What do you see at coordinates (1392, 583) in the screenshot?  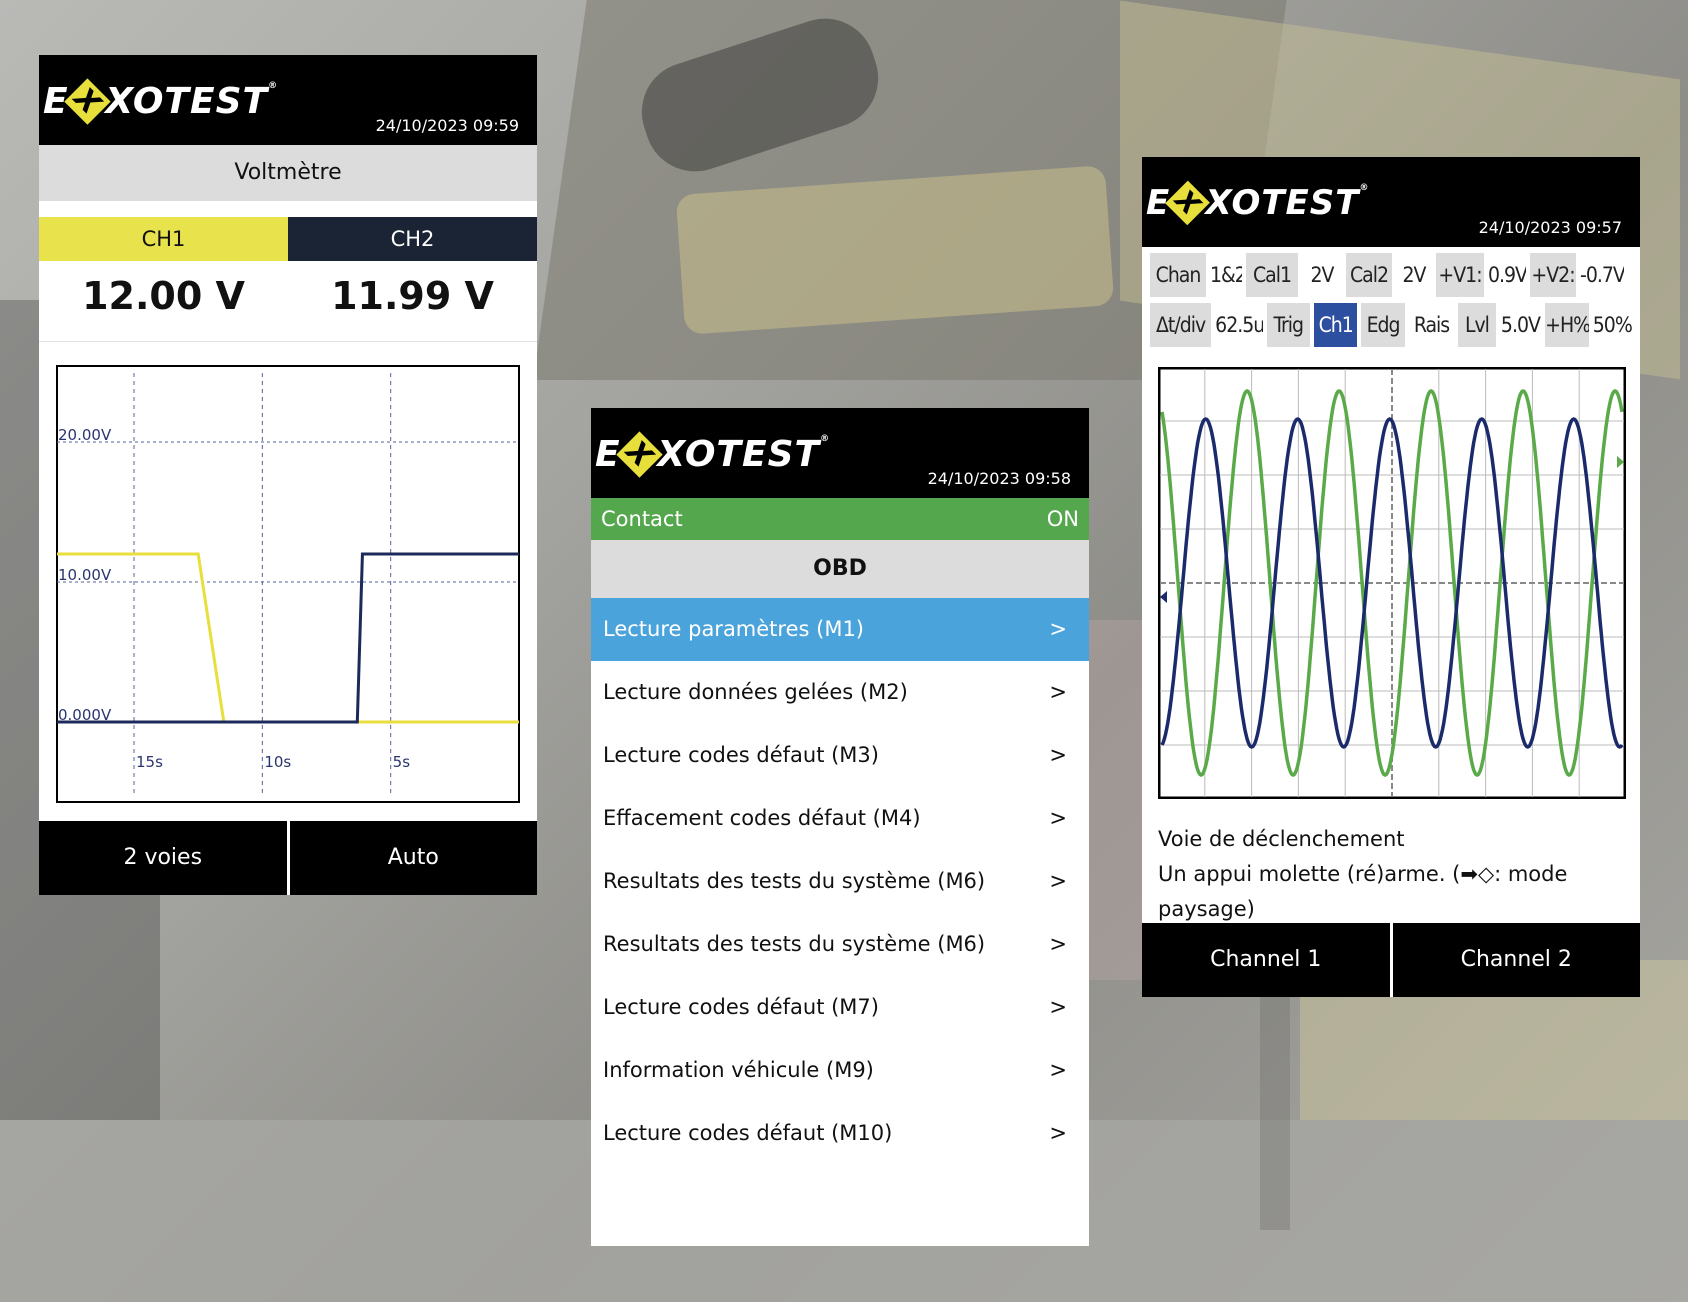 I see `oscilloscope-chart` at bounding box center [1392, 583].